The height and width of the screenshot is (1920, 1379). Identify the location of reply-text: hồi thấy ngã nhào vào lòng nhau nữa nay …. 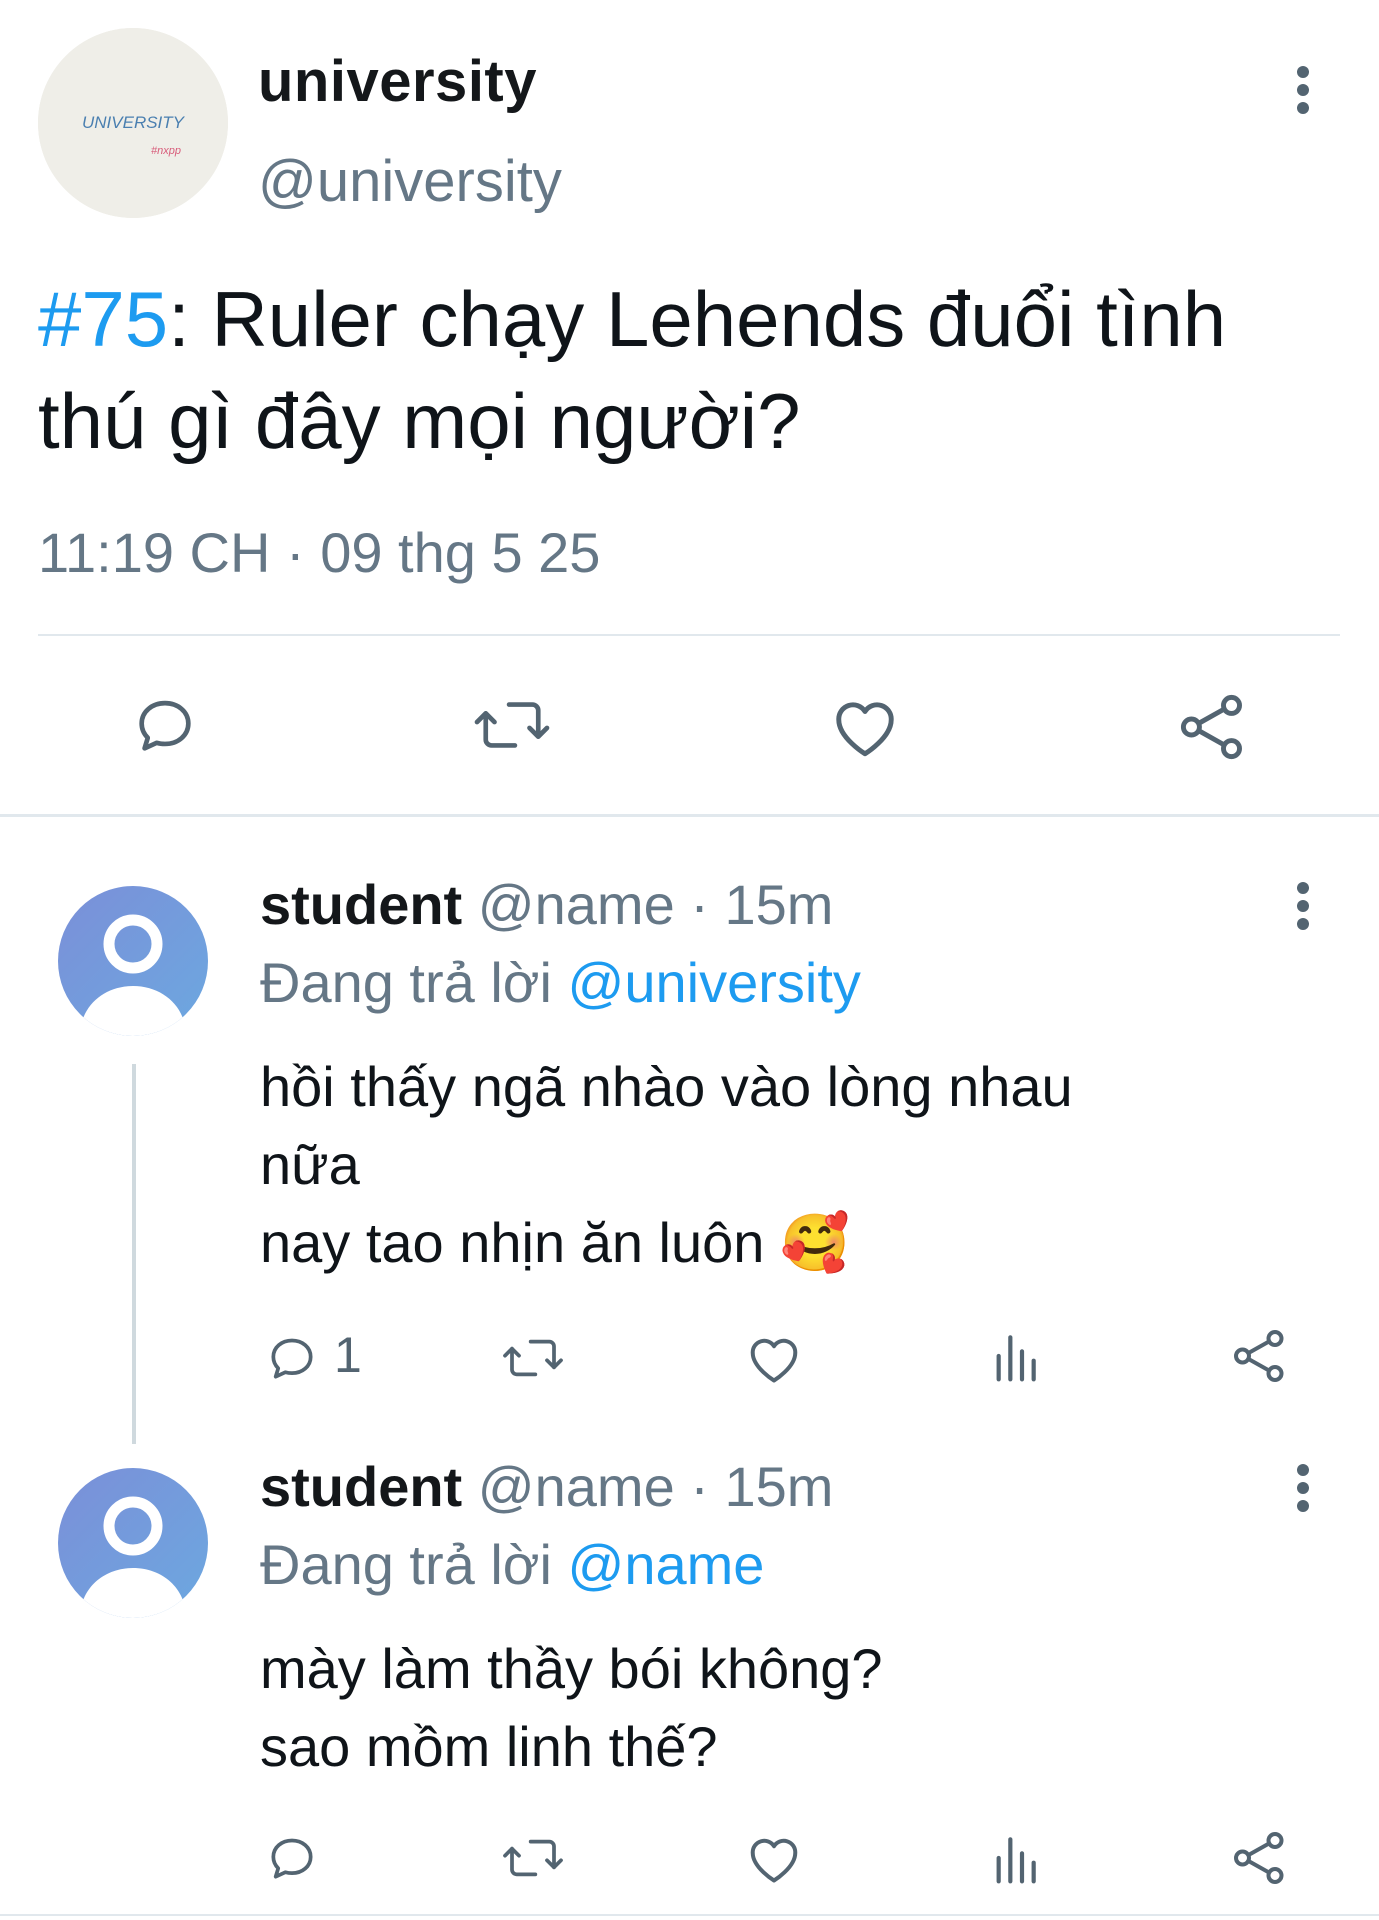
(666, 1165).